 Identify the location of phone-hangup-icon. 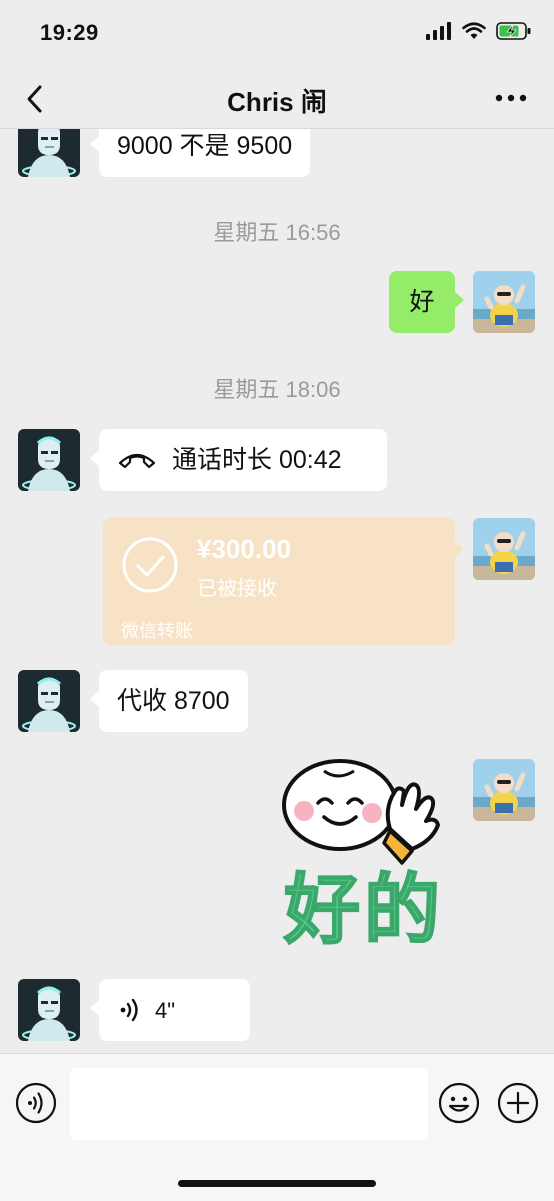
(137, 461).